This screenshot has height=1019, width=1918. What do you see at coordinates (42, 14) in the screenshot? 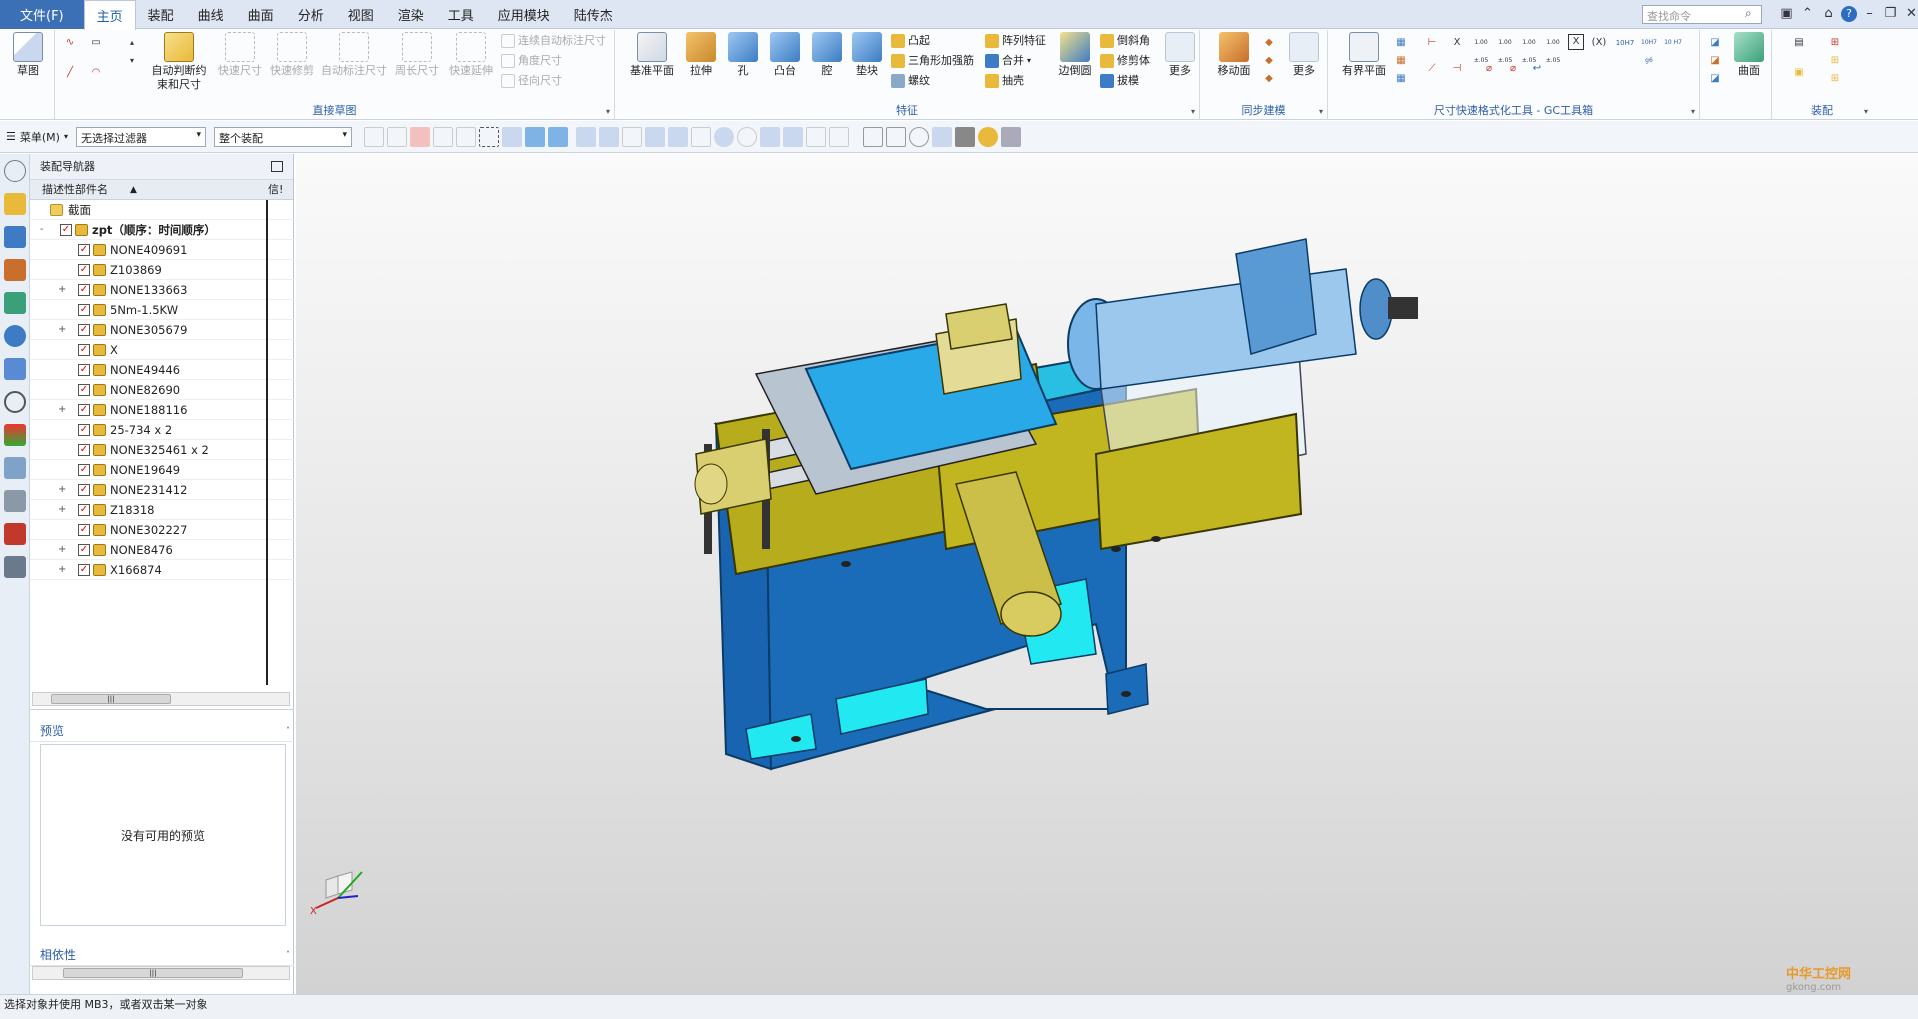
I see `tab-file: 文件(F)` at bounding box center [42, 14].